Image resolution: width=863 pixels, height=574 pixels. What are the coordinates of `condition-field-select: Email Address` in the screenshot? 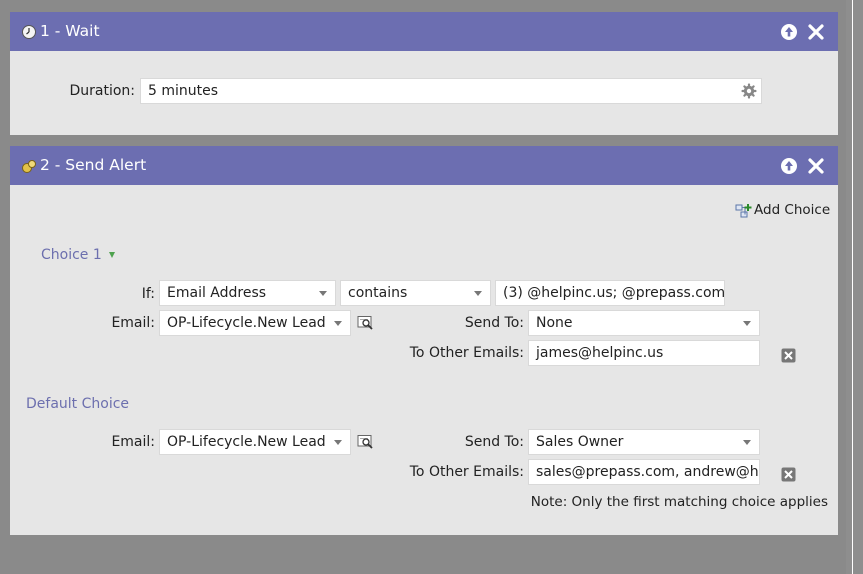 It's located at (247, 293).